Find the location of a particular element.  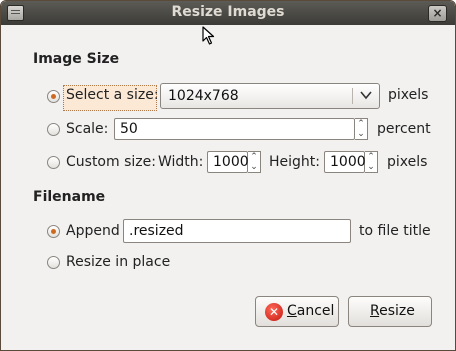

height-label: Height: is located at coordinates (294, 162).